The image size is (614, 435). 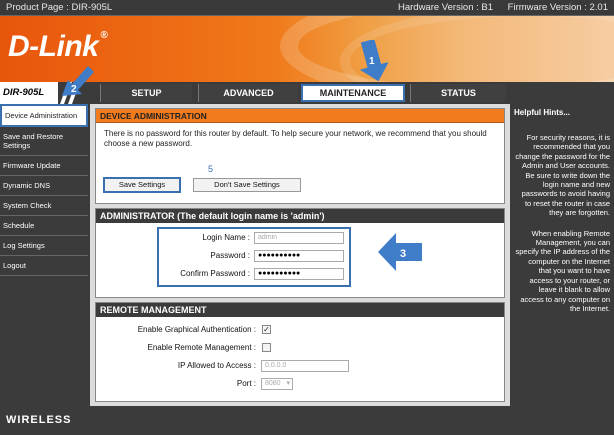 I want to click on product-page: Product Page : DIR-905L, so click(x=59, y=7).